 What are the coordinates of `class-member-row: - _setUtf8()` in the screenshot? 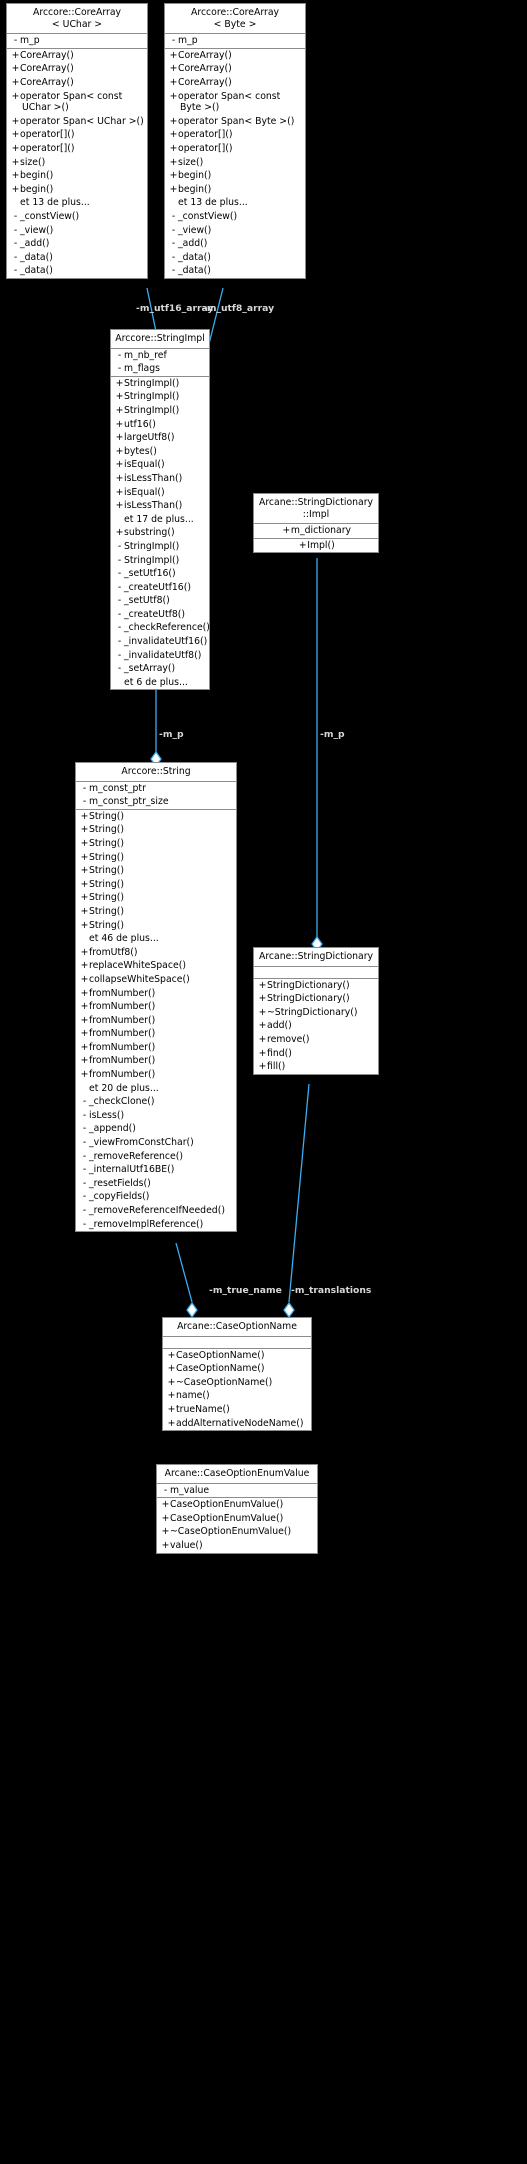 It's located at (160, 601).